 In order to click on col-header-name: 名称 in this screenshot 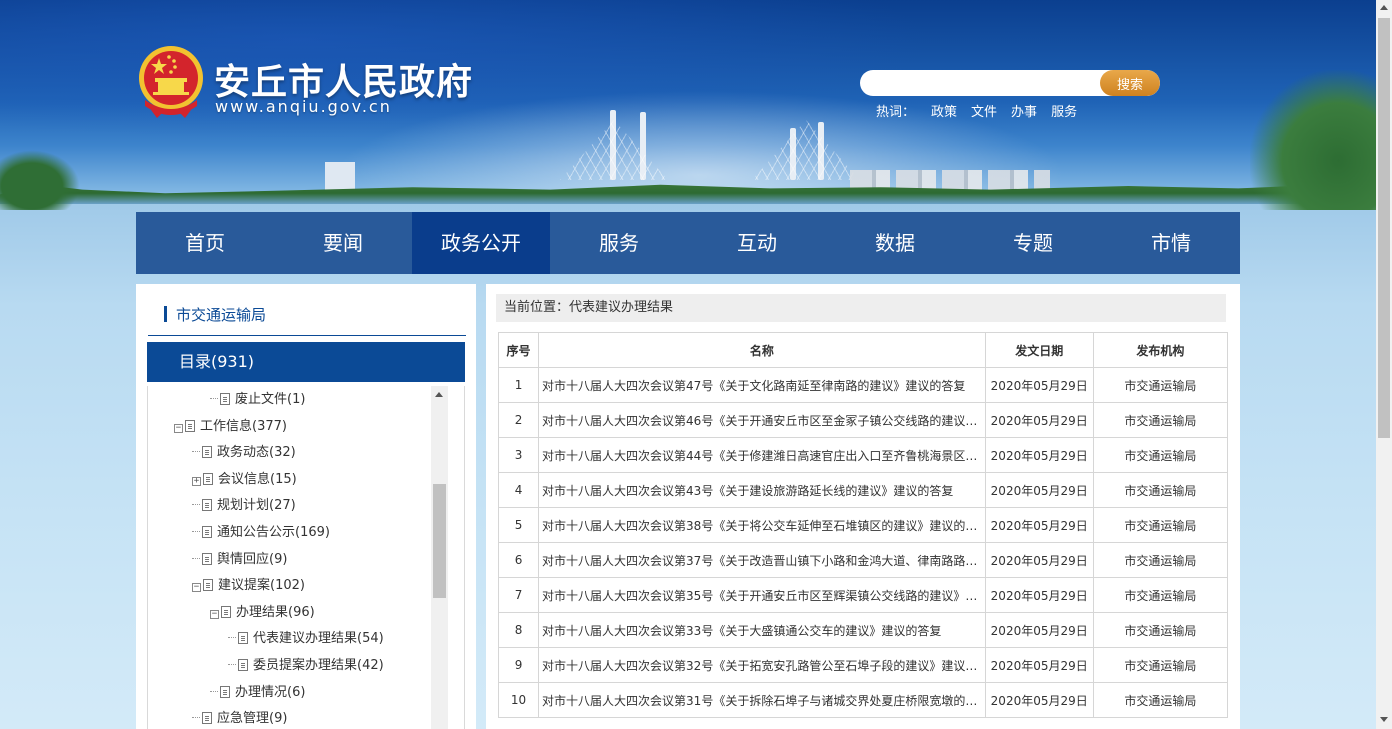, I will do `click(762, 350)`.